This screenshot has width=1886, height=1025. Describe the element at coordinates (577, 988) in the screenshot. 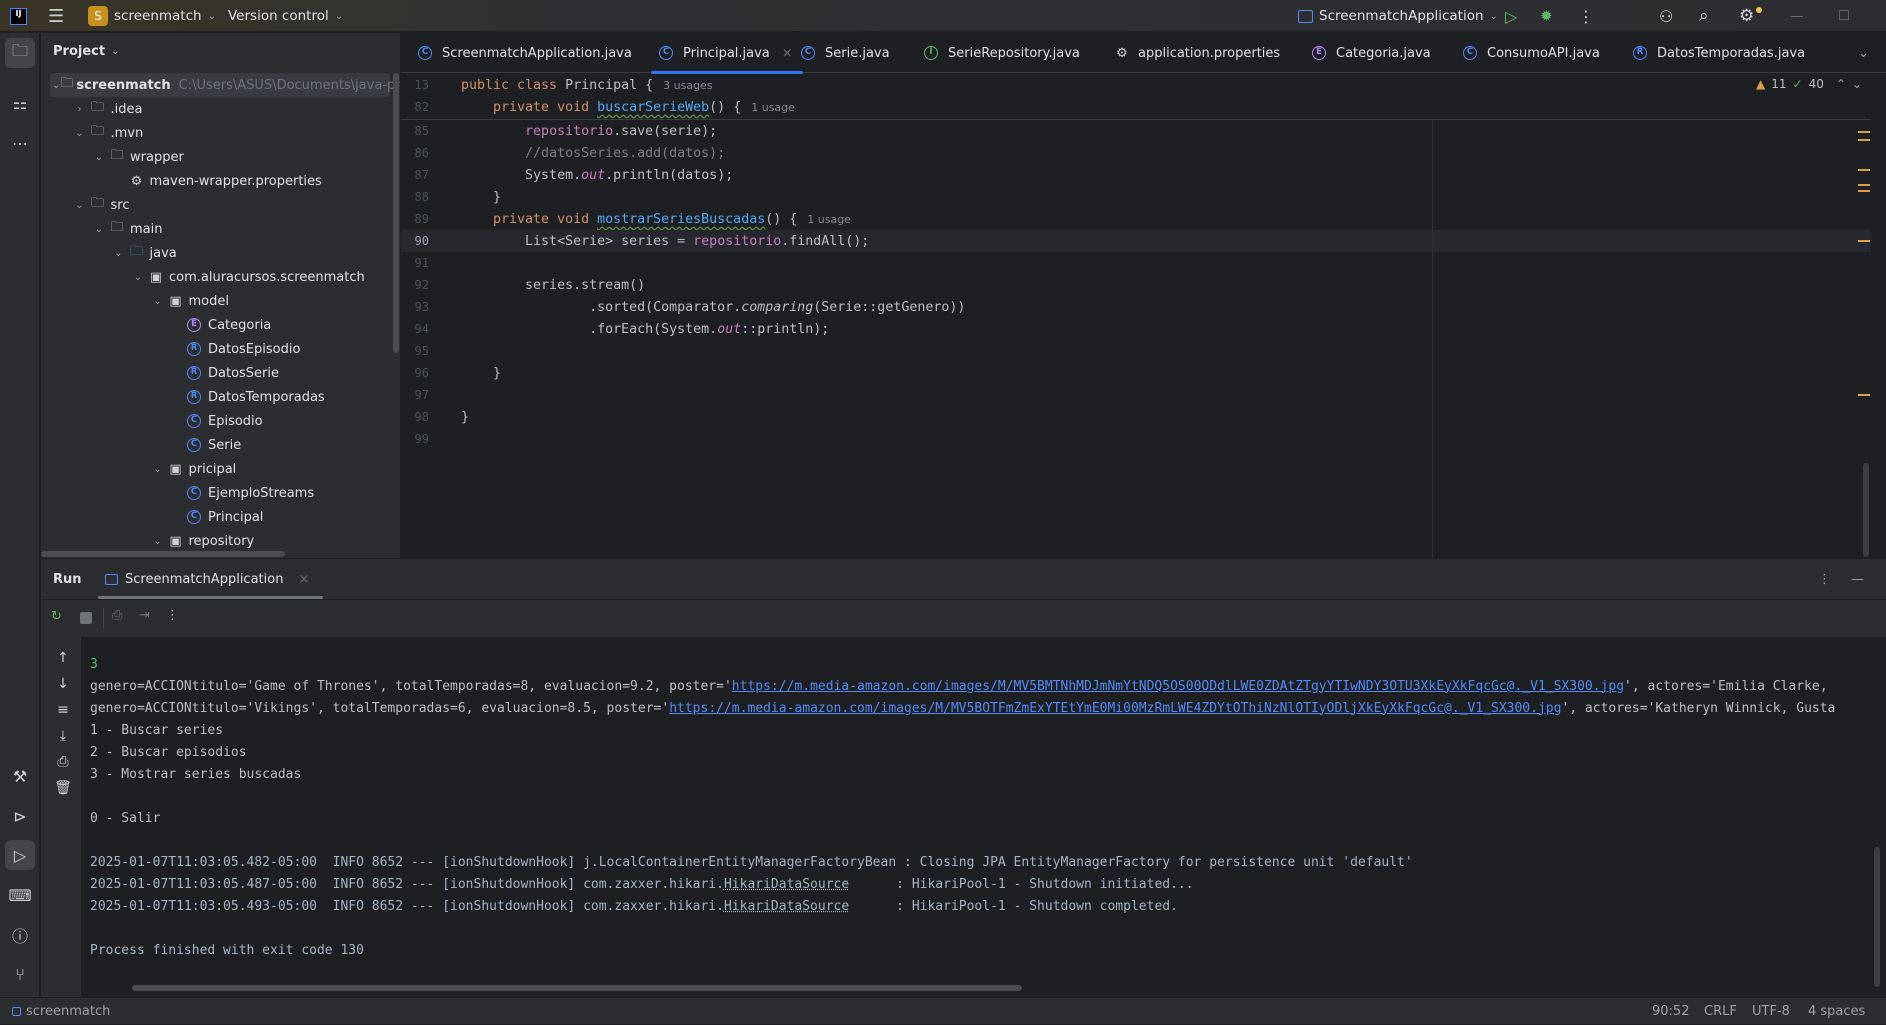

I see `console-horizontal-scrollbar` at that location.